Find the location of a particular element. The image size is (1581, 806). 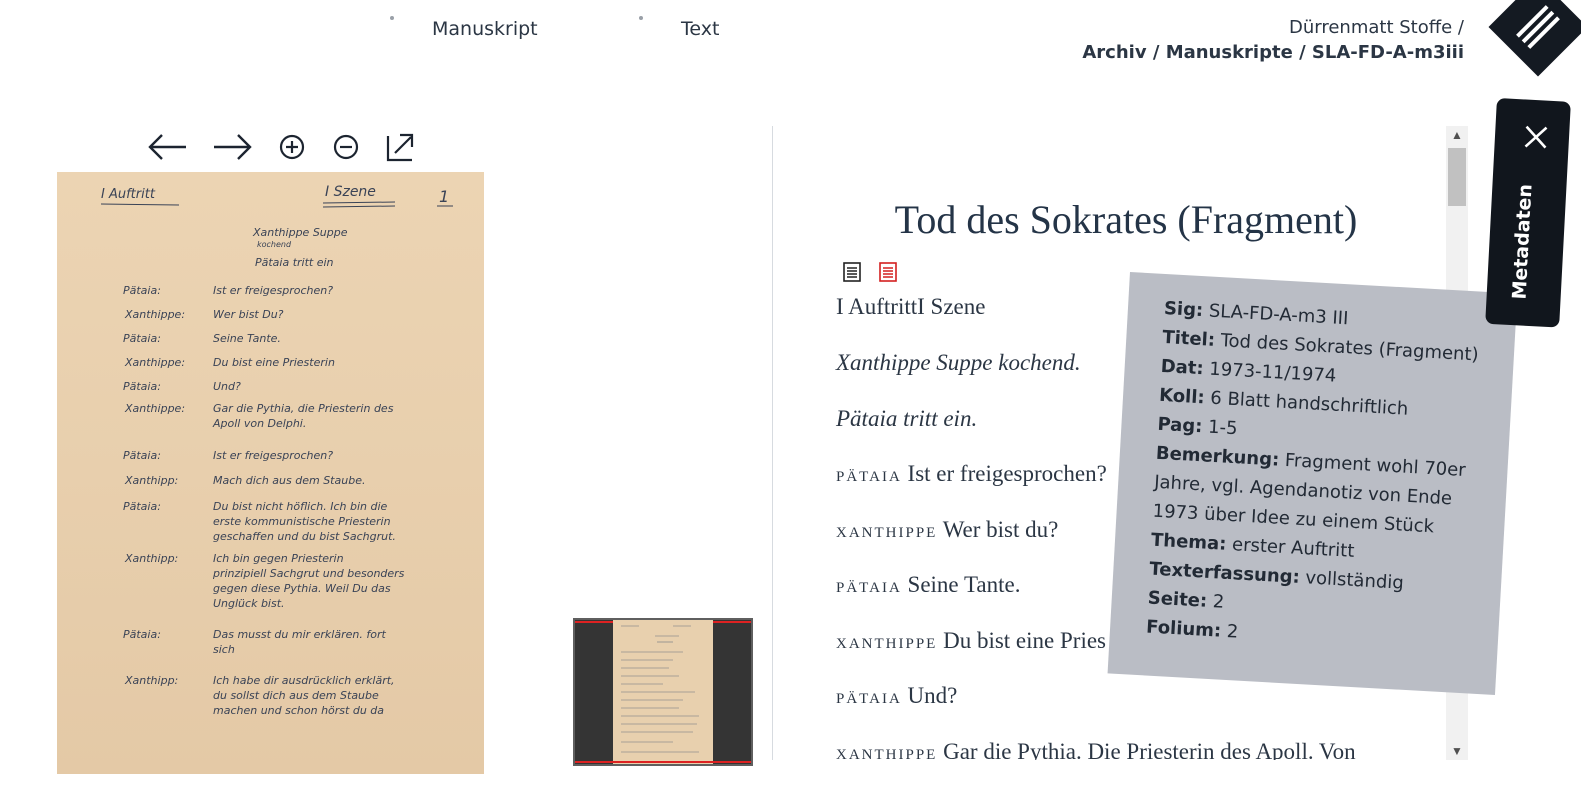

metadata-value: vollständig is located at coordinates (1354, 580).